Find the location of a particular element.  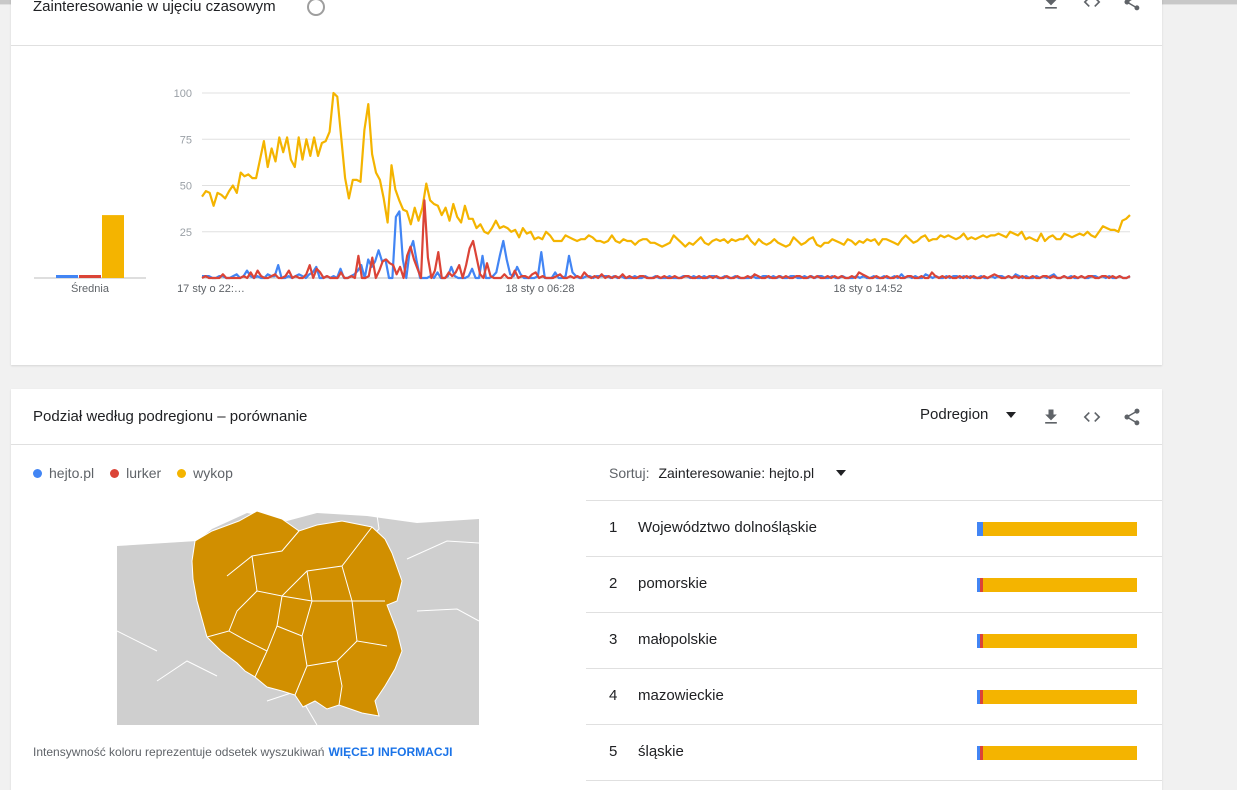

sort-dropdown-value: Zainteresowanie: hejto.pl is located at coordinates (736, 473).